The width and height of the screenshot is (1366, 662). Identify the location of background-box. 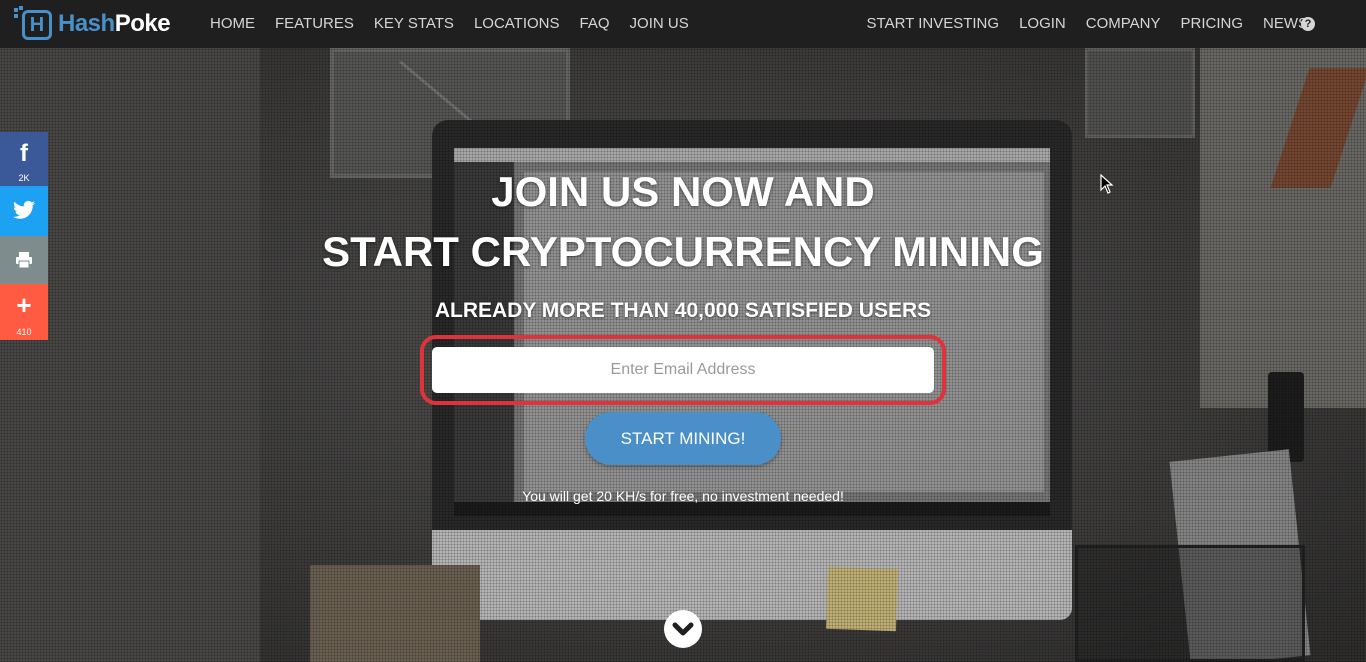
(395, 613).